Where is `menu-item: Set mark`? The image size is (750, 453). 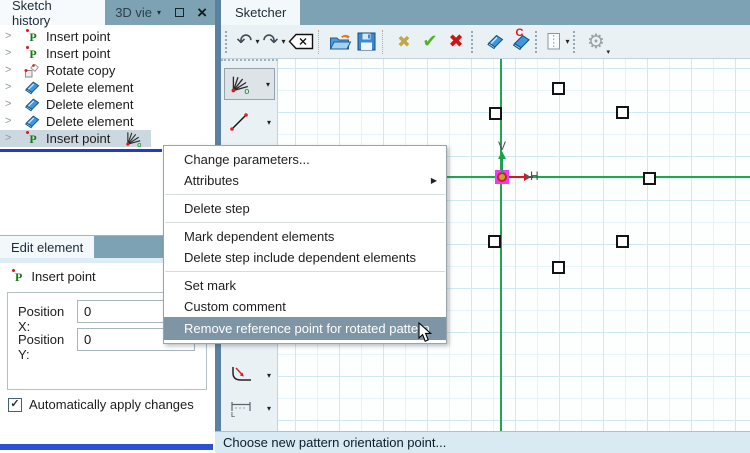
menu-item: Set mark is located at coordinates (305, 285).